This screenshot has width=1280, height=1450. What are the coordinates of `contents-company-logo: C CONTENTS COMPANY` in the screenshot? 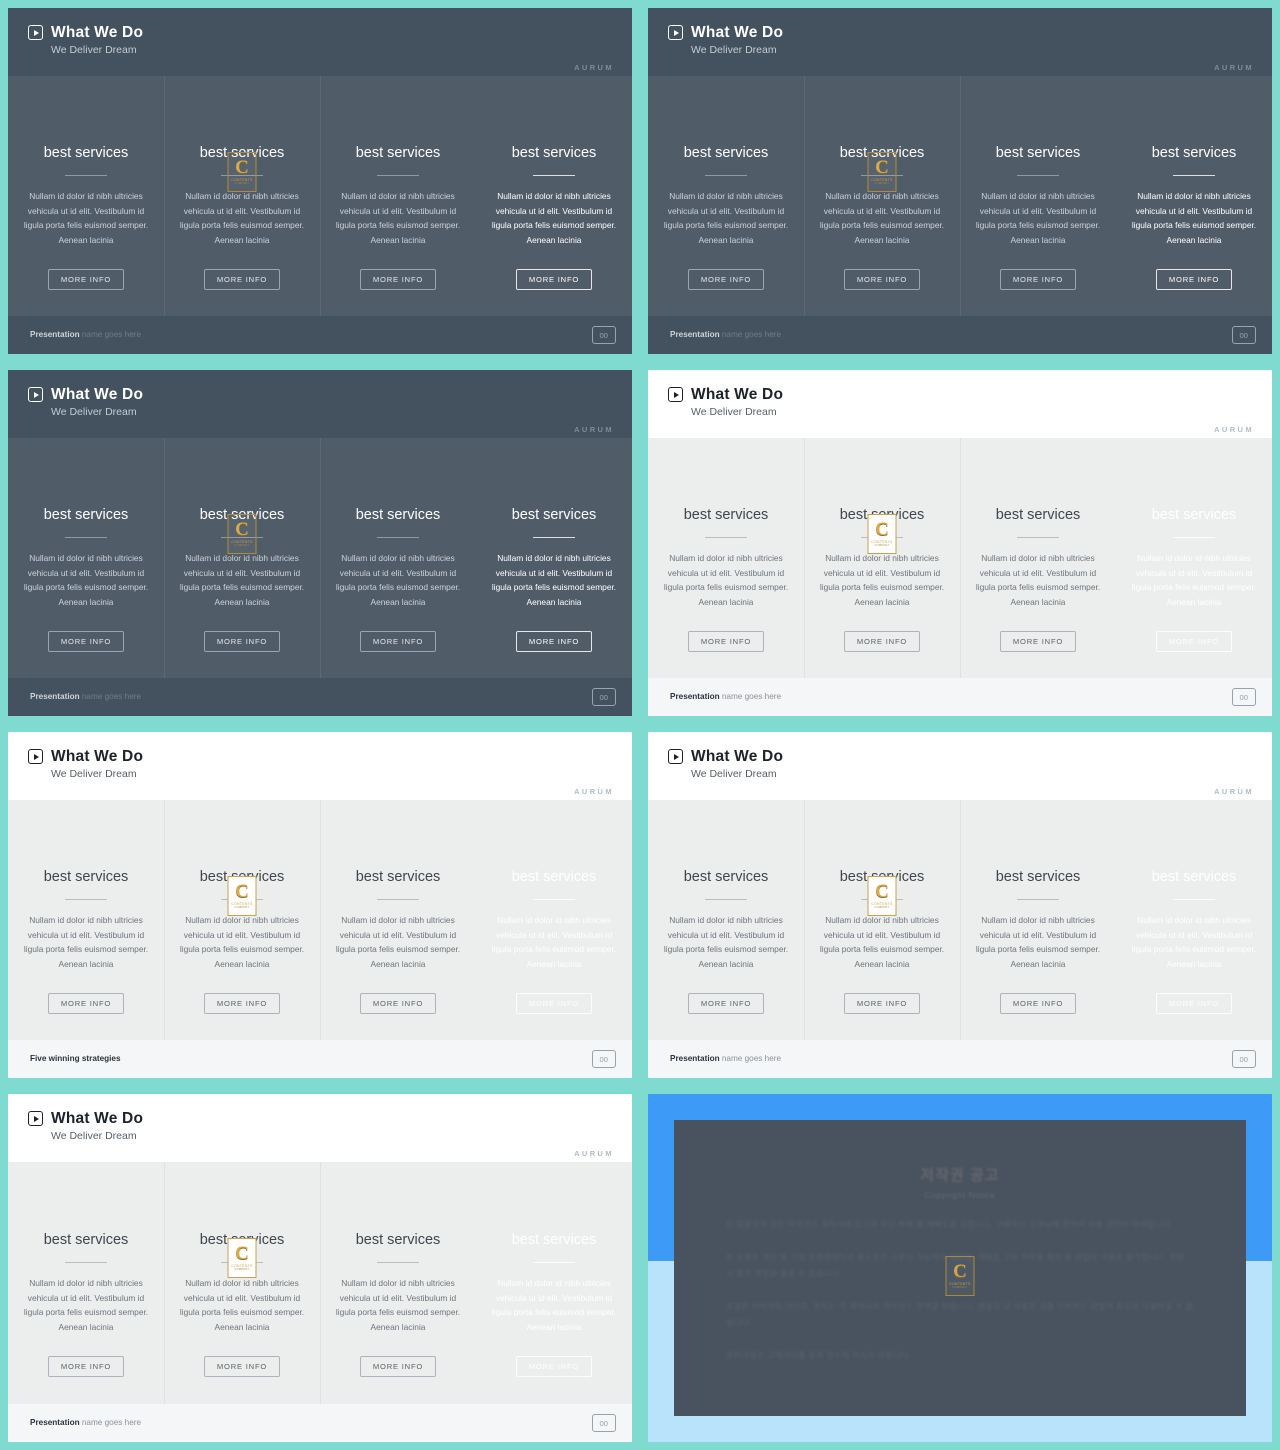 It's located at (242, 534).